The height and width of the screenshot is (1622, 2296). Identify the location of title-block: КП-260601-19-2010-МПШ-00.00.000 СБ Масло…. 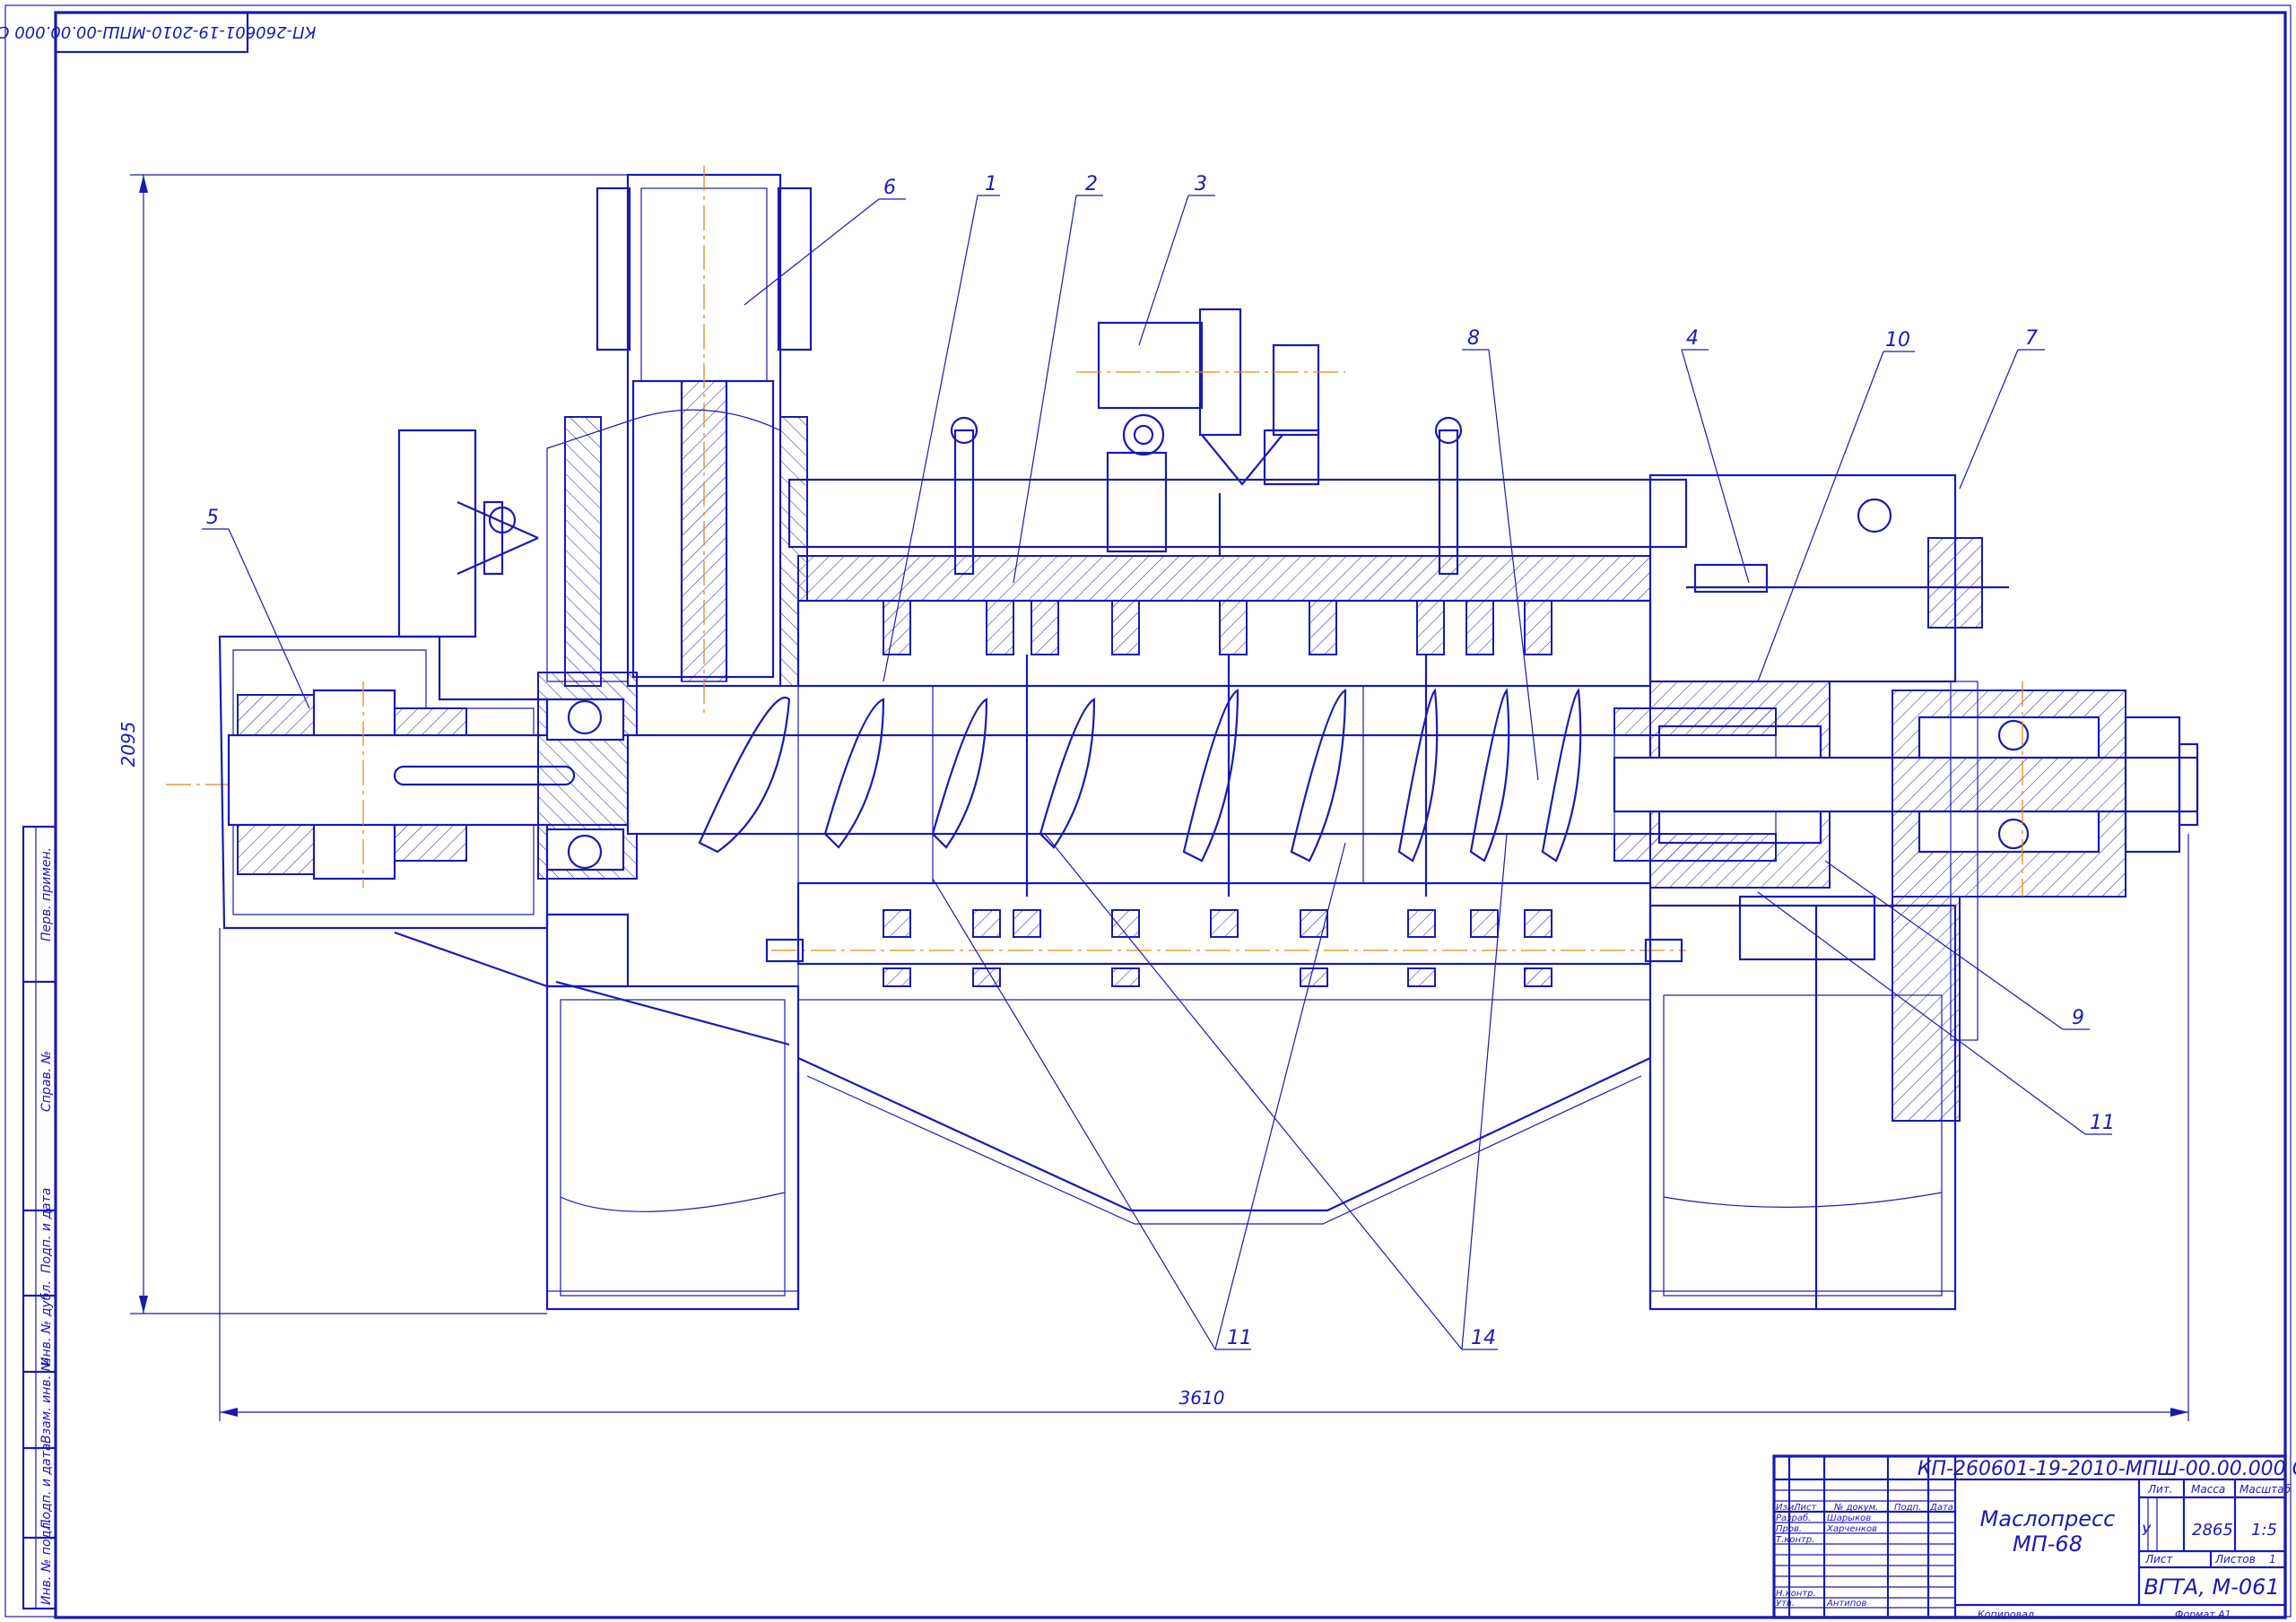
(2034, 1537).